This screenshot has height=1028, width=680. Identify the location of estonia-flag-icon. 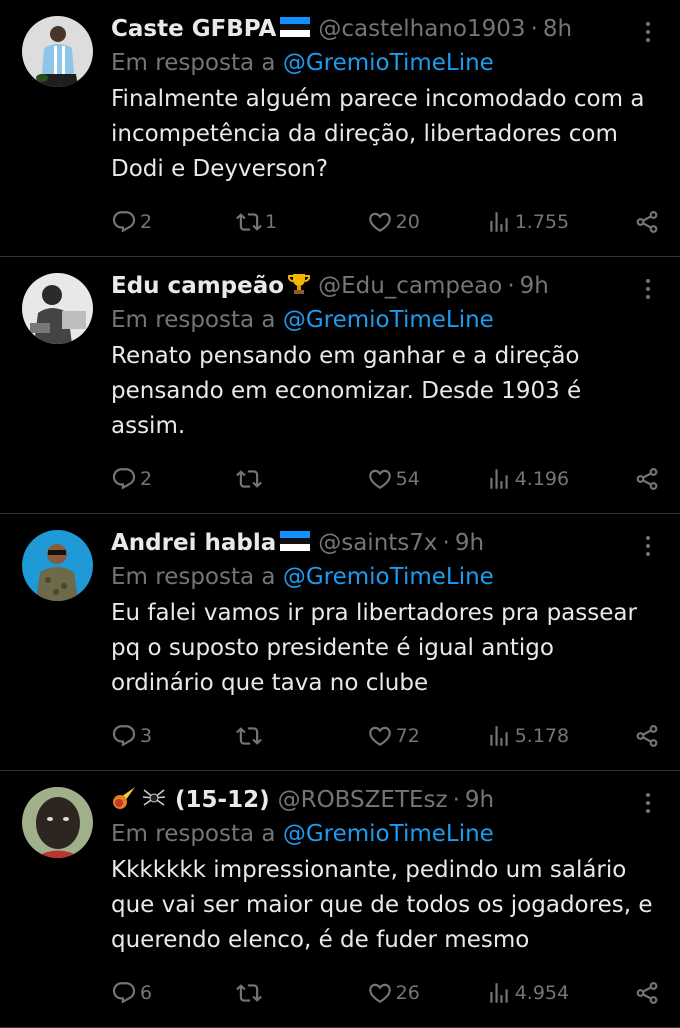
(295, 543).